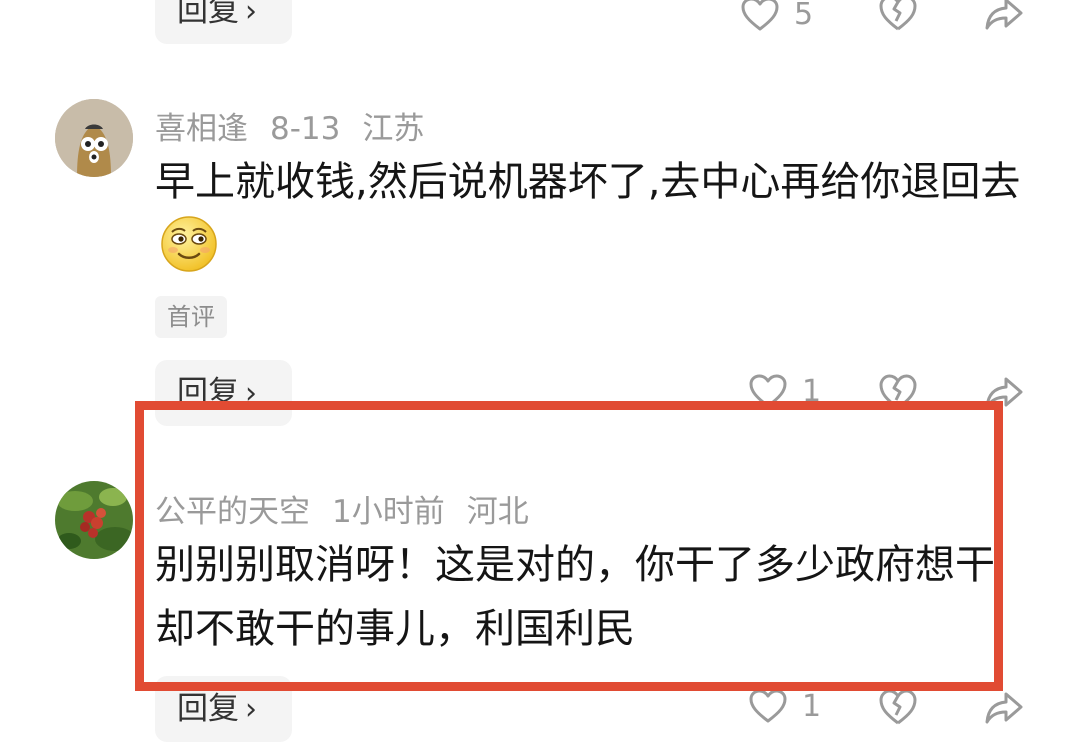 Image resolution: width=1080 pixels, height=755 pixels. I want to click on comment-location: 河北, so click(497, 512).